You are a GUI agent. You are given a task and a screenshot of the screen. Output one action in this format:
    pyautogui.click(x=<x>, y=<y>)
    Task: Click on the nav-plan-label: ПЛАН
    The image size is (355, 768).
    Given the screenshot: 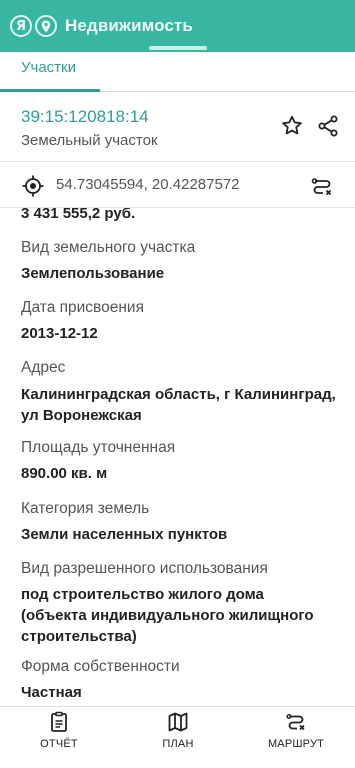 What is the action you would take?
    pyautogui.click(x=178, y=744)
    